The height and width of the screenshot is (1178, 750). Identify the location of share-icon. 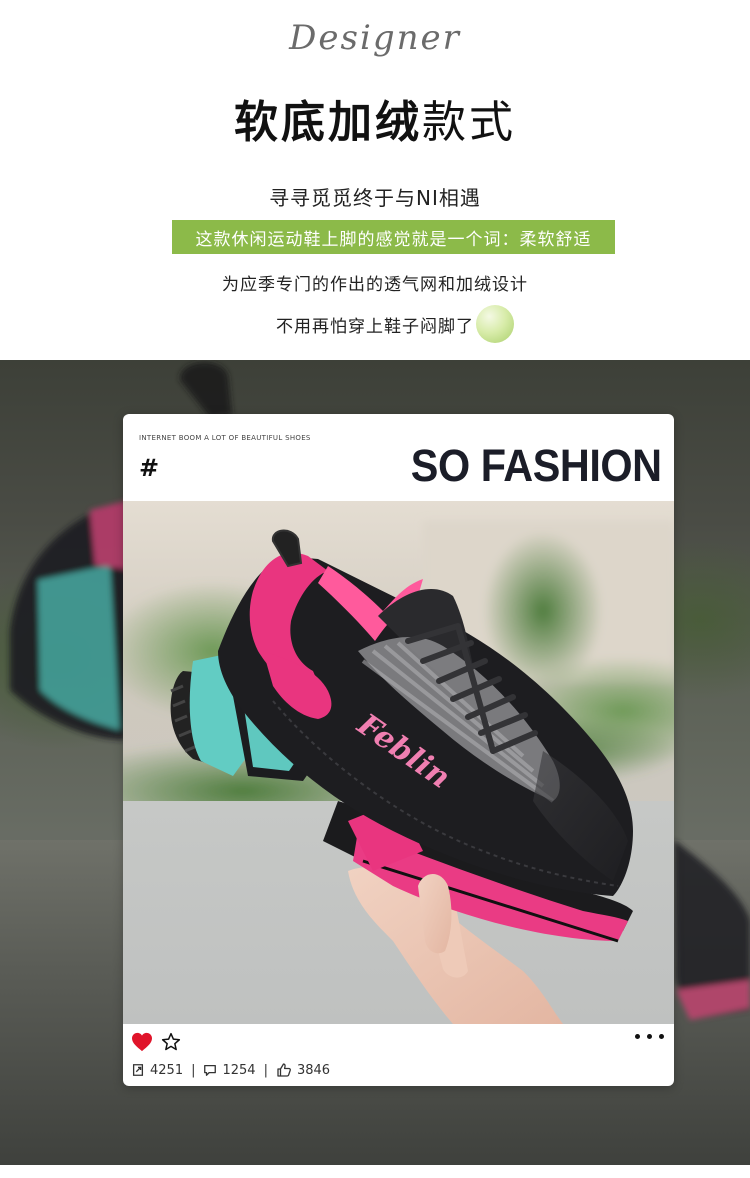
(138, 1070).